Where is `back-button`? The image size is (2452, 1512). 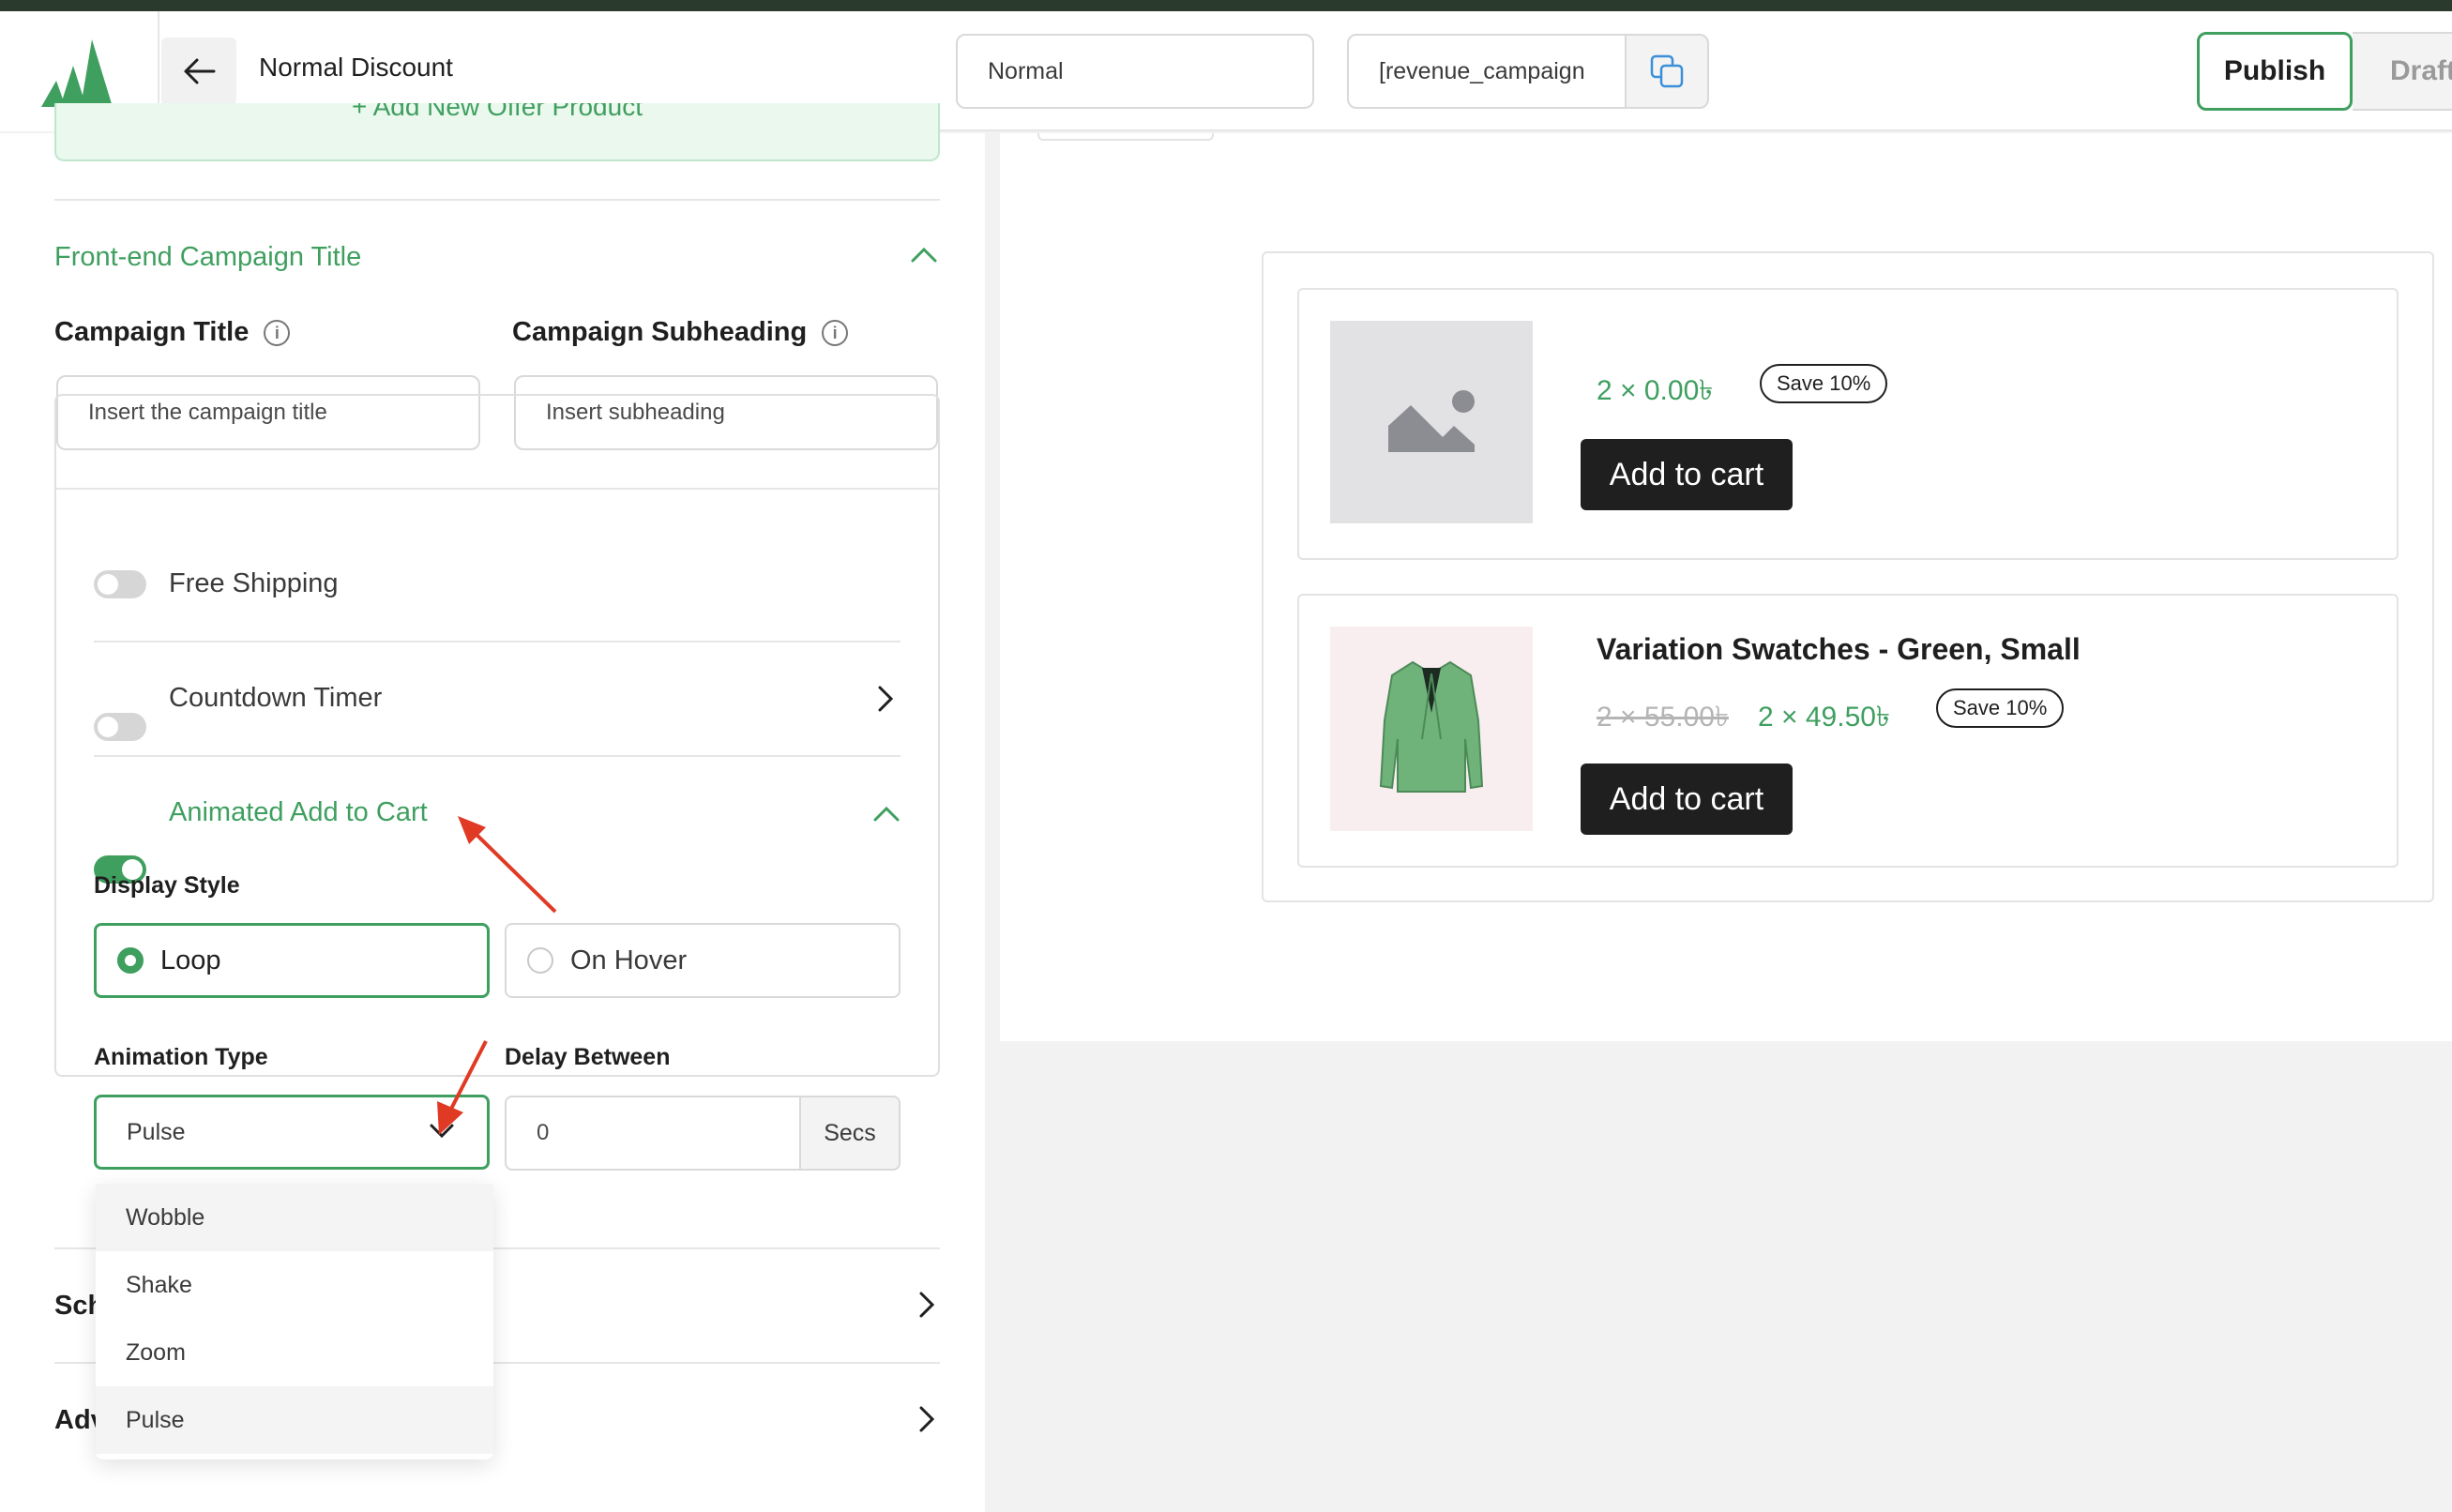 back-button is located at coordinates (198, 71).